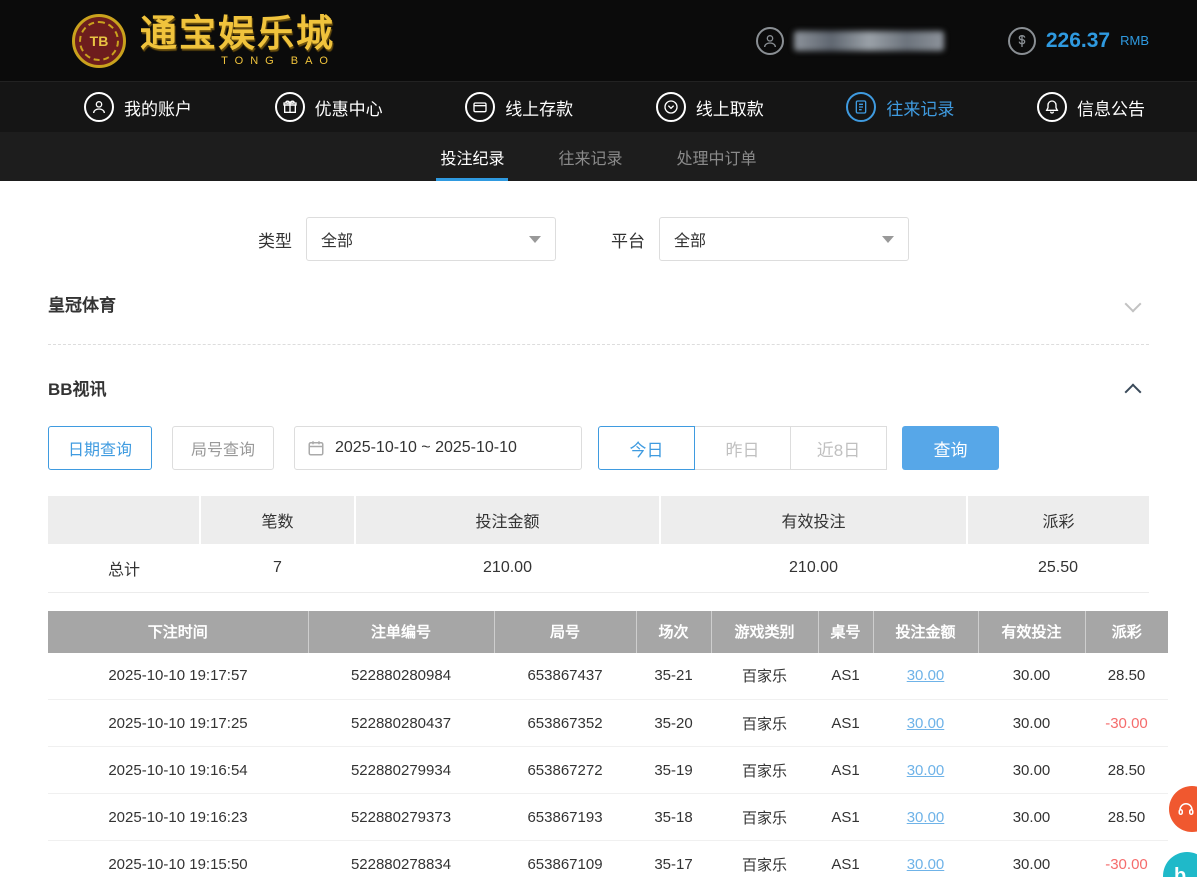 The image size is (1197, 877). I want to click on nav-item-records: 往来记录, so click(900, 107).